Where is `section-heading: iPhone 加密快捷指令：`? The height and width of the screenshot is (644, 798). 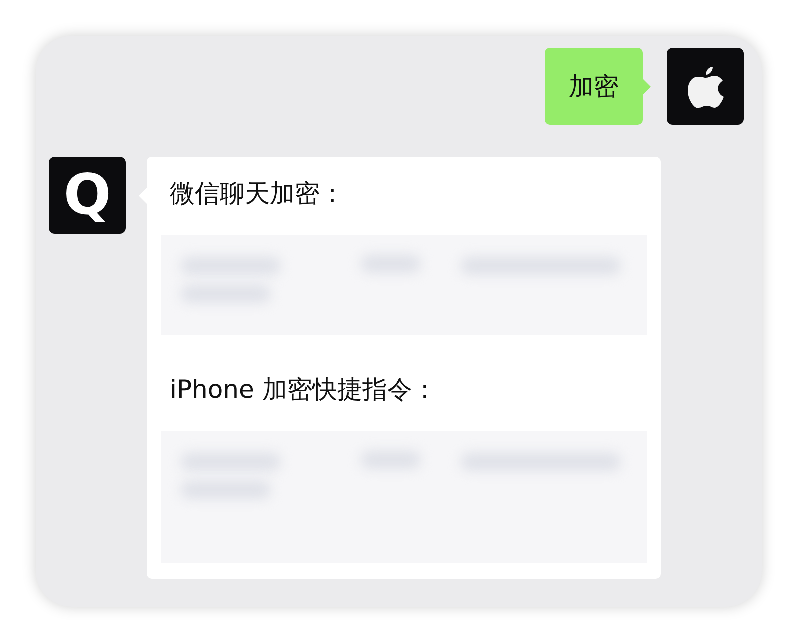 section-heading: iPhone 加密快捷指令： is located at coordinates (304, 390).